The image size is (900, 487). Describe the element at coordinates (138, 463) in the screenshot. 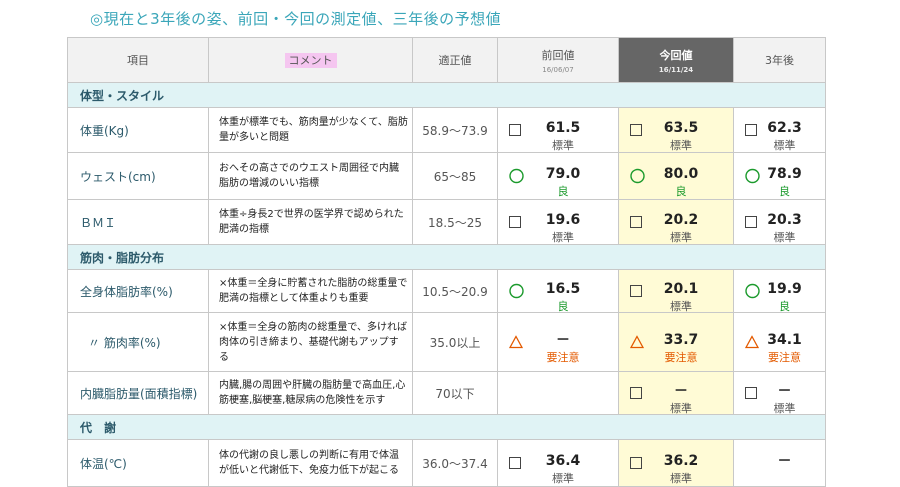

I see `item-name: 体温(℃)` at that location.